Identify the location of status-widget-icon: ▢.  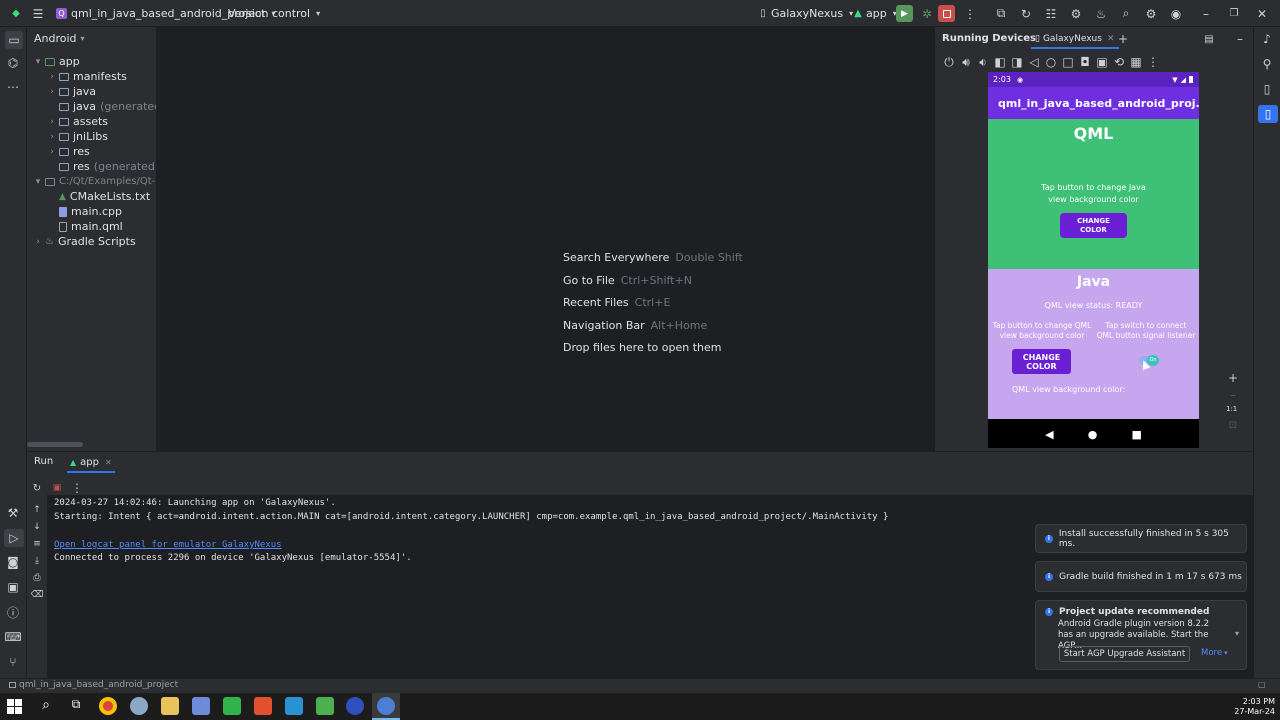
(1262, 684).